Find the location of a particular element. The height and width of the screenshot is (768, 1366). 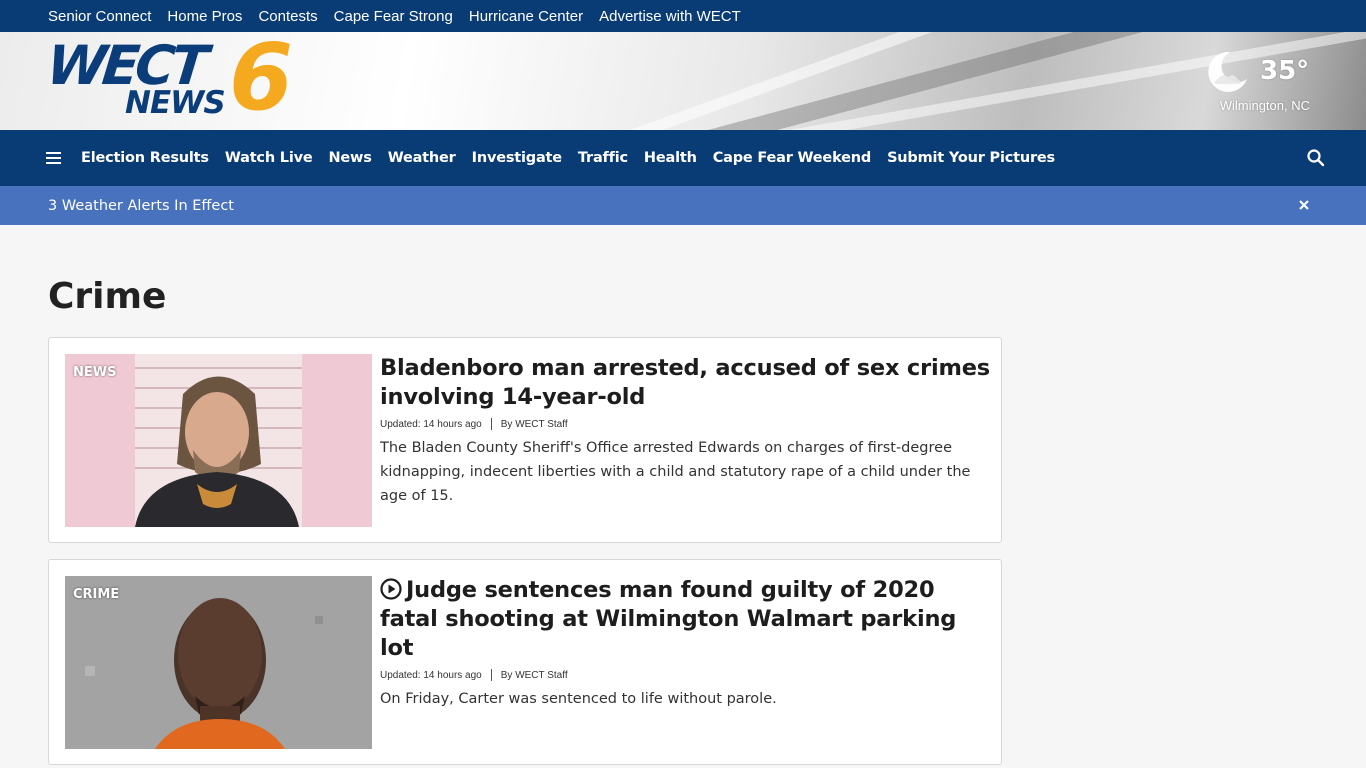

category-badge: CRIME is located at coordinates (96, 595).